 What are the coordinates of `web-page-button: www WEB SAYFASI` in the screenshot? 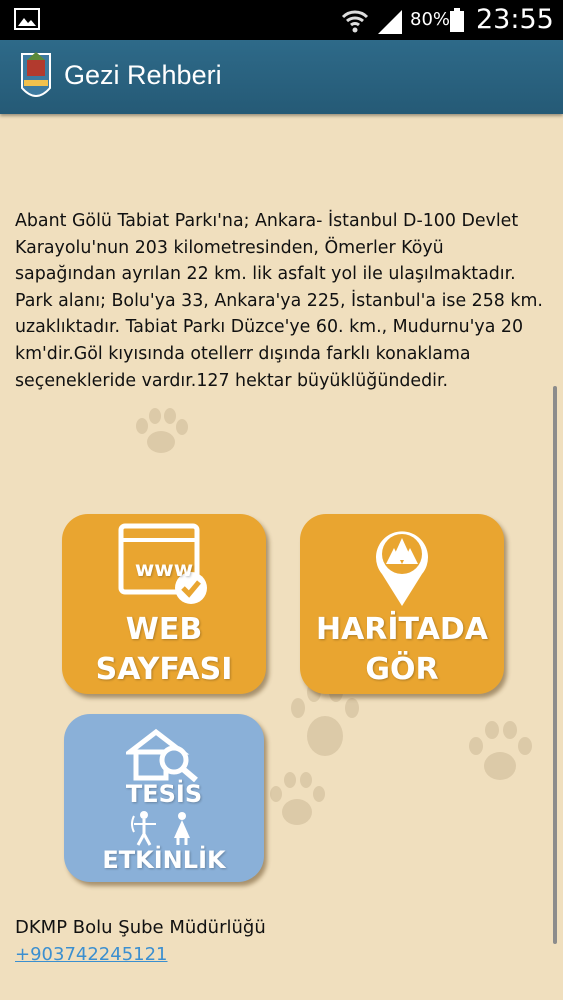 It's located at (164, 604).